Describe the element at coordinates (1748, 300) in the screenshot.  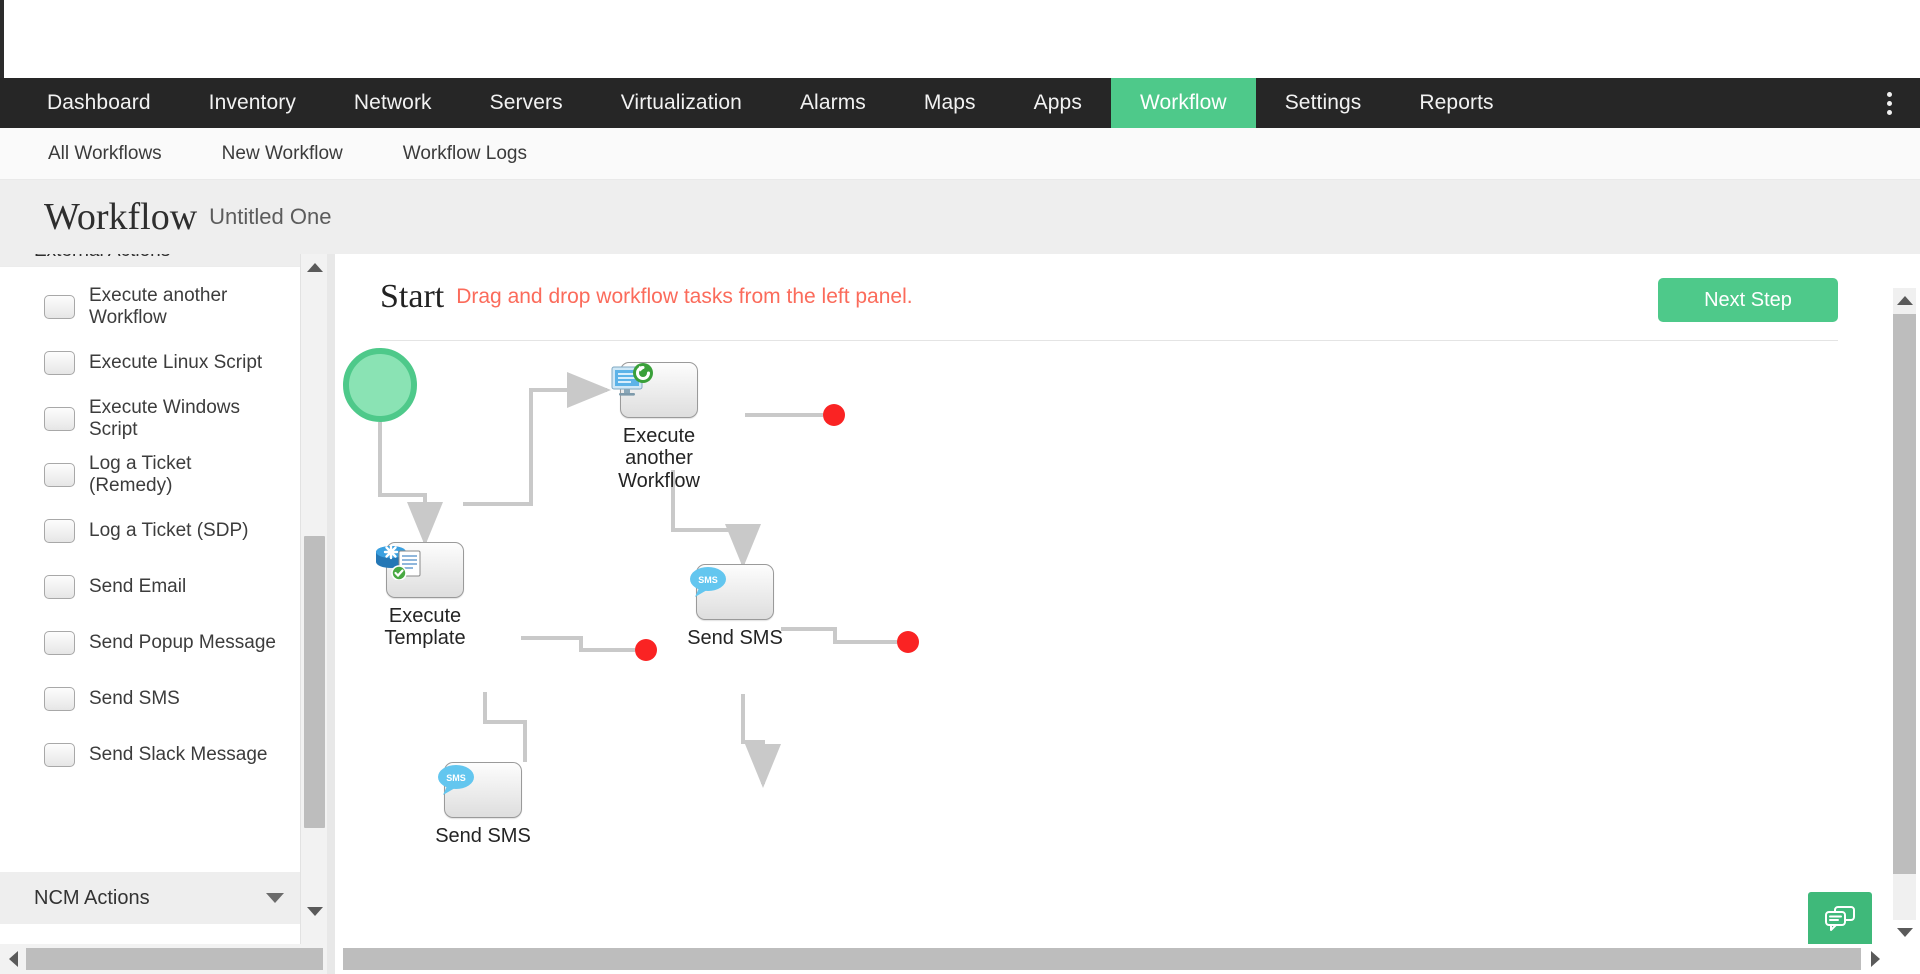
I see `next-step-button: Next Step` at that location.